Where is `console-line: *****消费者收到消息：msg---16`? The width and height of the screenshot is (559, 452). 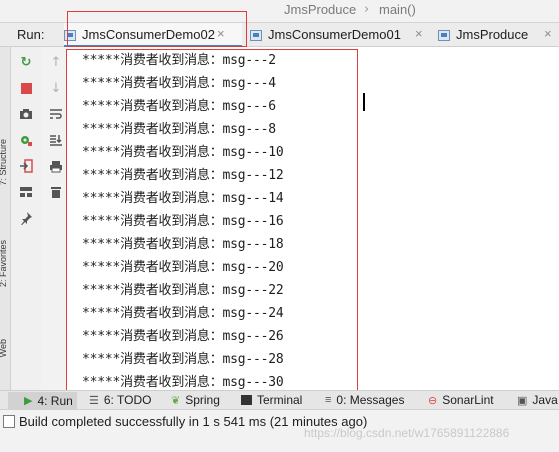 console-line: *****消费者收到消息：msg---16 is located at coordinates (183, 221).